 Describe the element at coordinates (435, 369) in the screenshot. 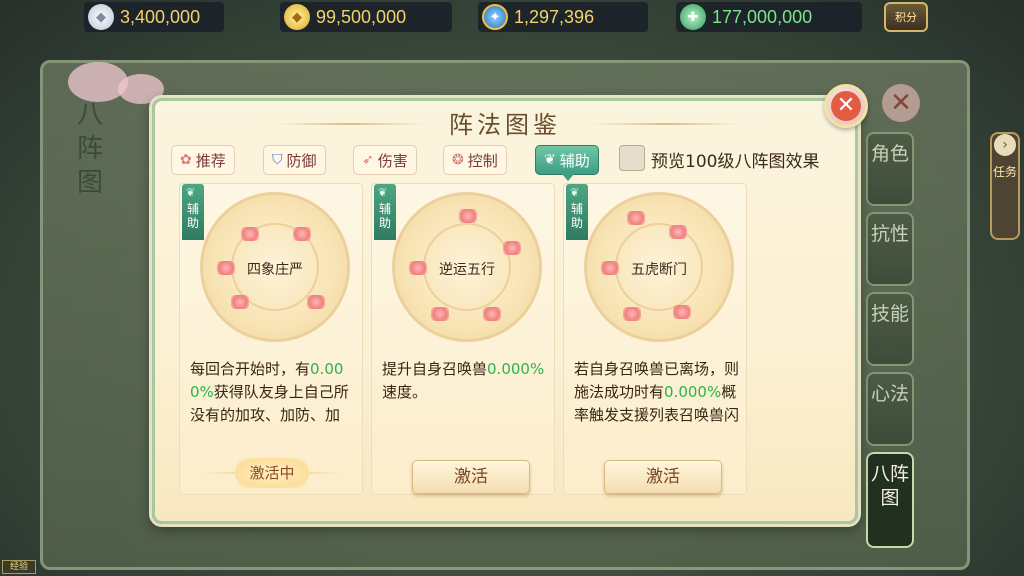

I see `desc-text: 提升自身召唤兽` at that location.